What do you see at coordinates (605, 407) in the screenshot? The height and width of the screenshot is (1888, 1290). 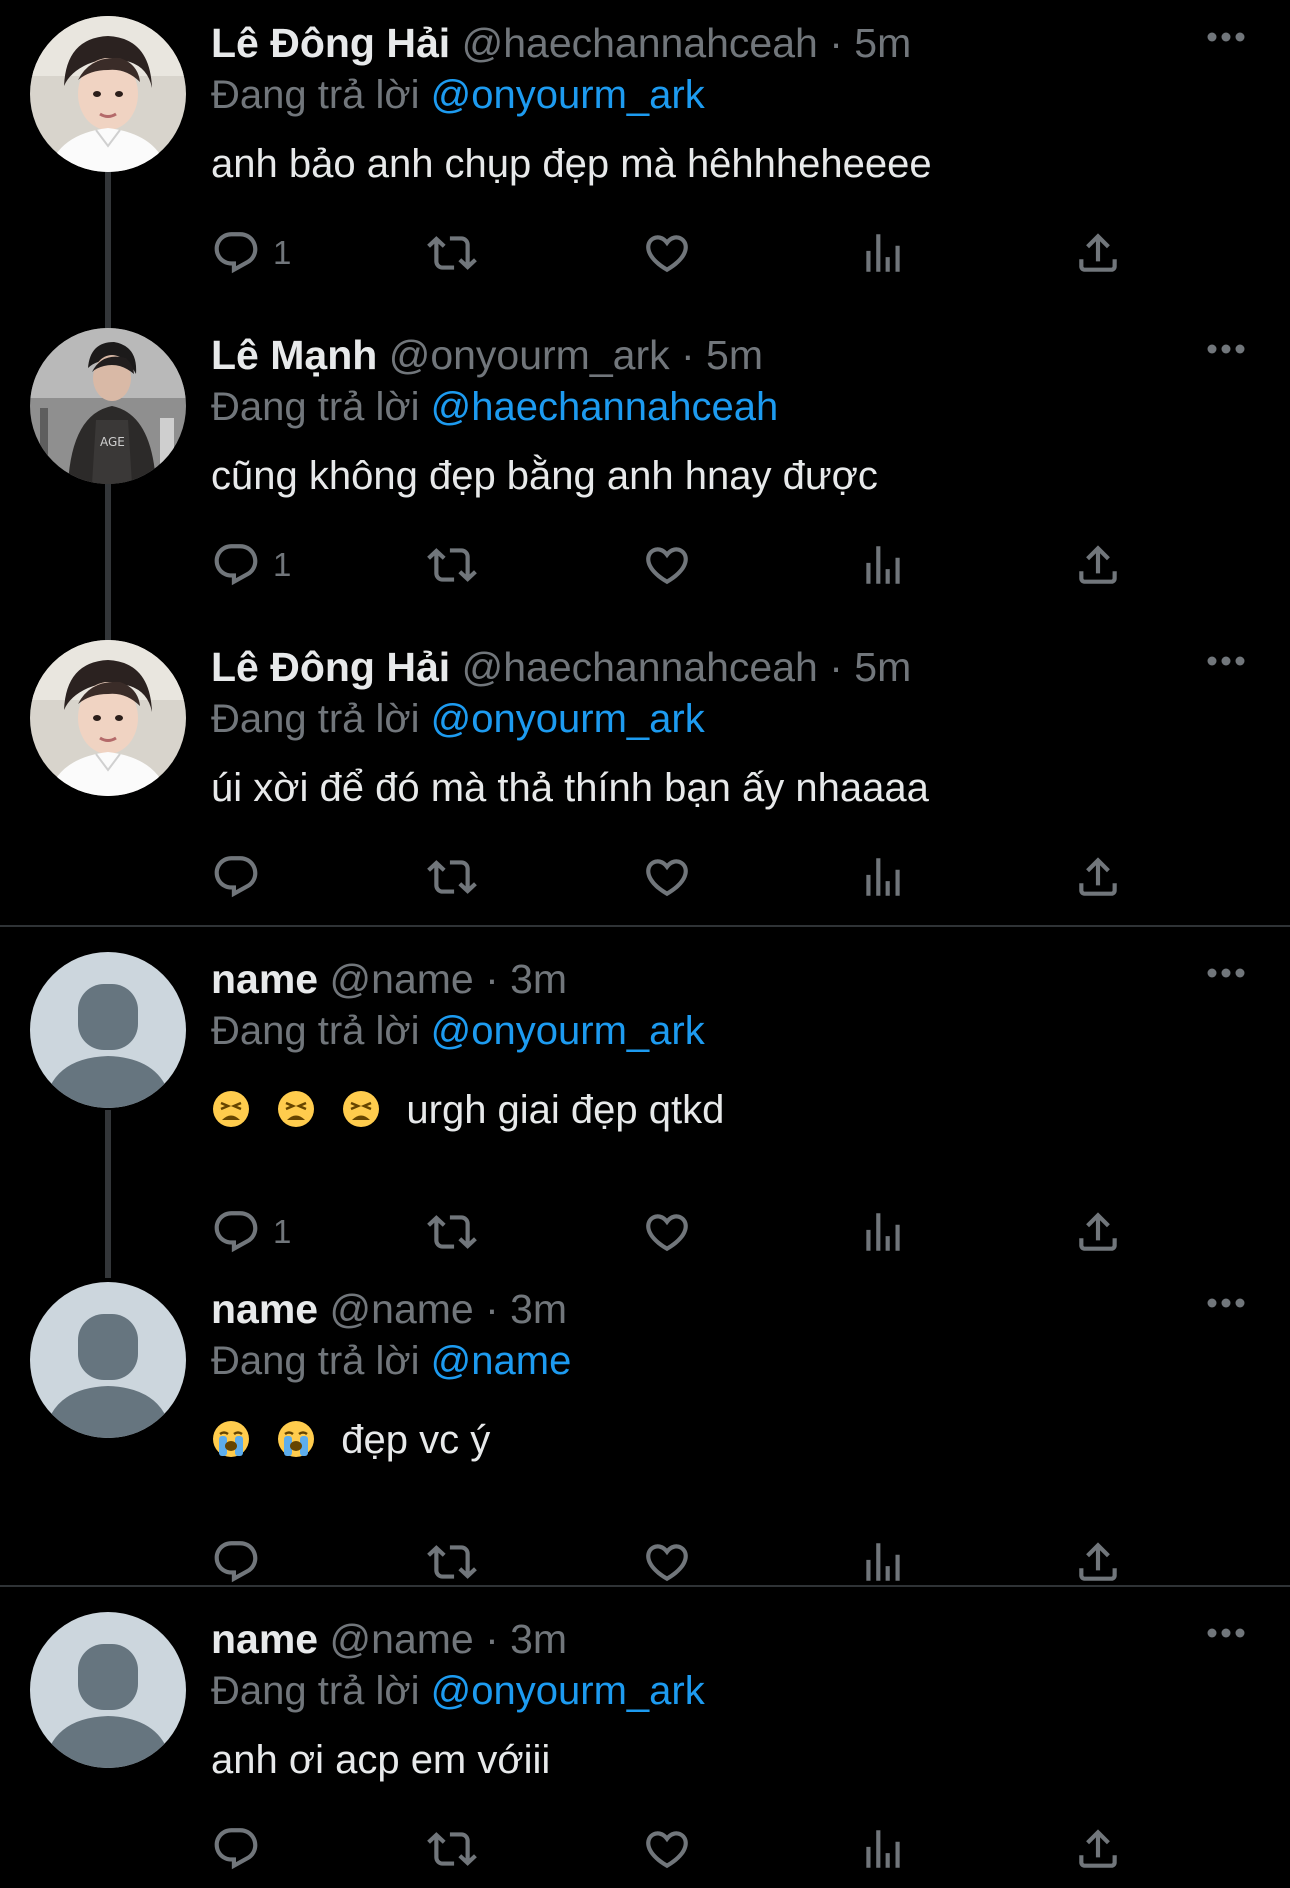 I see `mention-link: @haechannahceah` at bounding box center [605, 407].